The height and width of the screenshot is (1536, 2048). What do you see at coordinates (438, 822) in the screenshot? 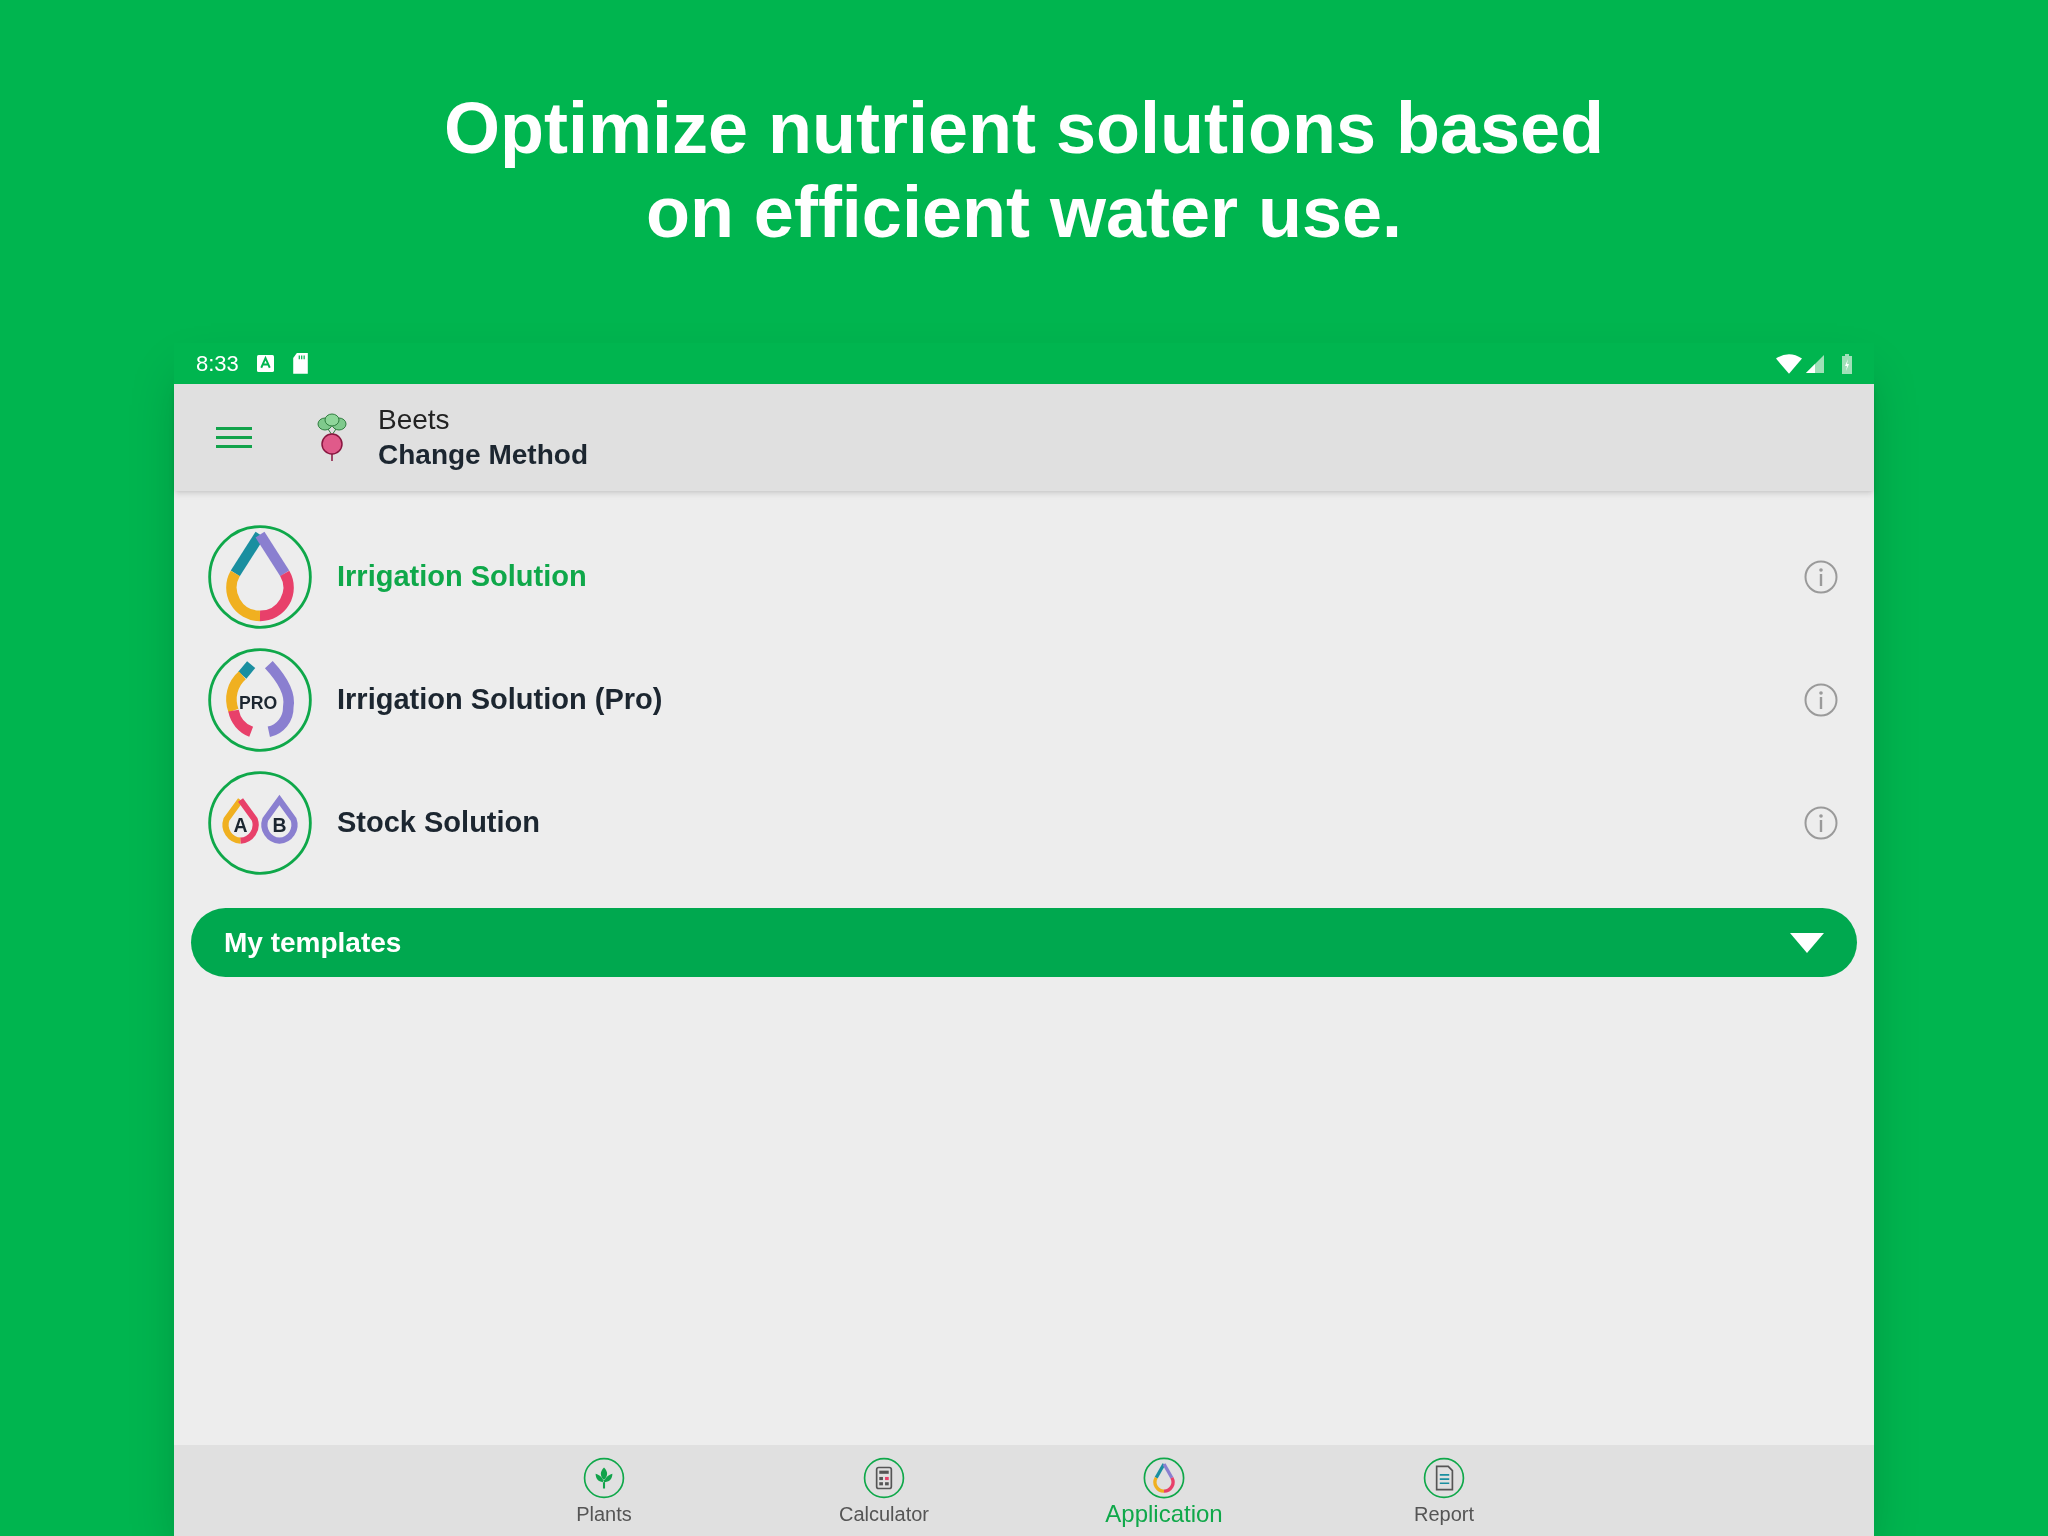
I see `method-label: Stock Solution` at bounding box center [438, 822].